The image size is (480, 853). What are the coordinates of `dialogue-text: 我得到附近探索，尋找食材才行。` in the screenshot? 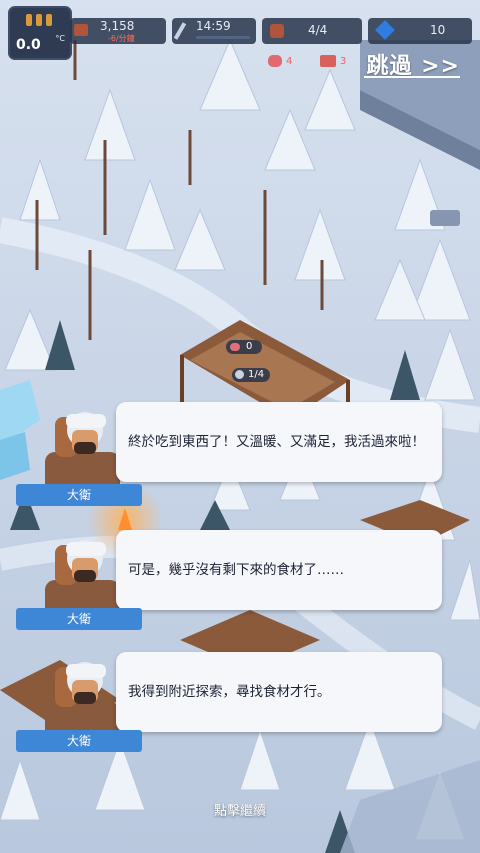 It's located at (229, 692).